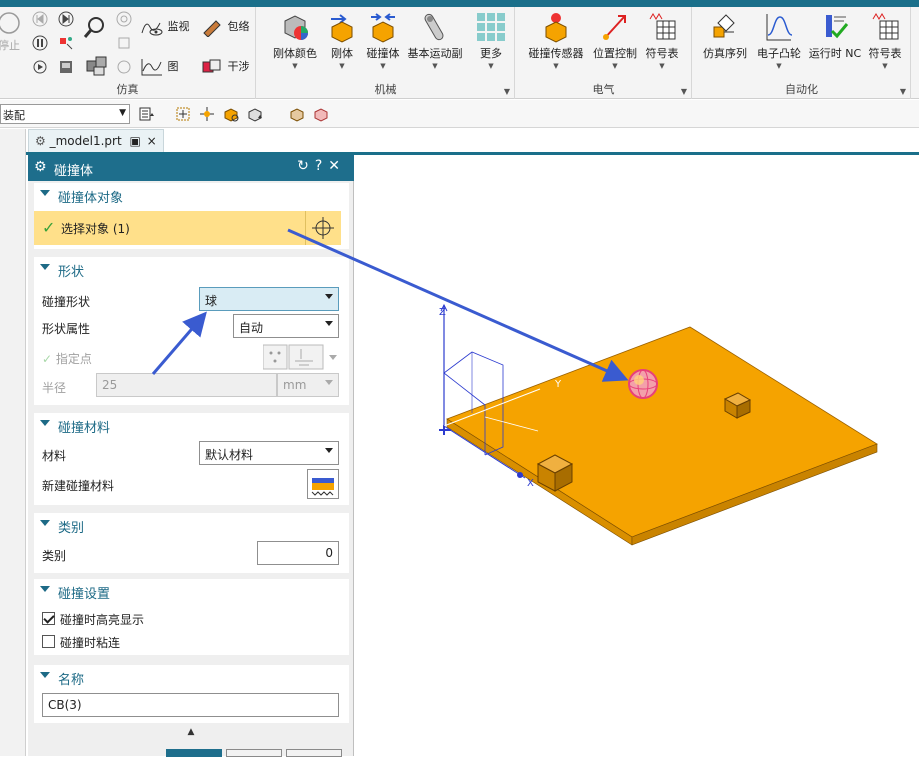  What do you see at coordinates (724, 26) in the screenshot?
I see `simulation-sequence-icon` at bounding box center [724, 26].